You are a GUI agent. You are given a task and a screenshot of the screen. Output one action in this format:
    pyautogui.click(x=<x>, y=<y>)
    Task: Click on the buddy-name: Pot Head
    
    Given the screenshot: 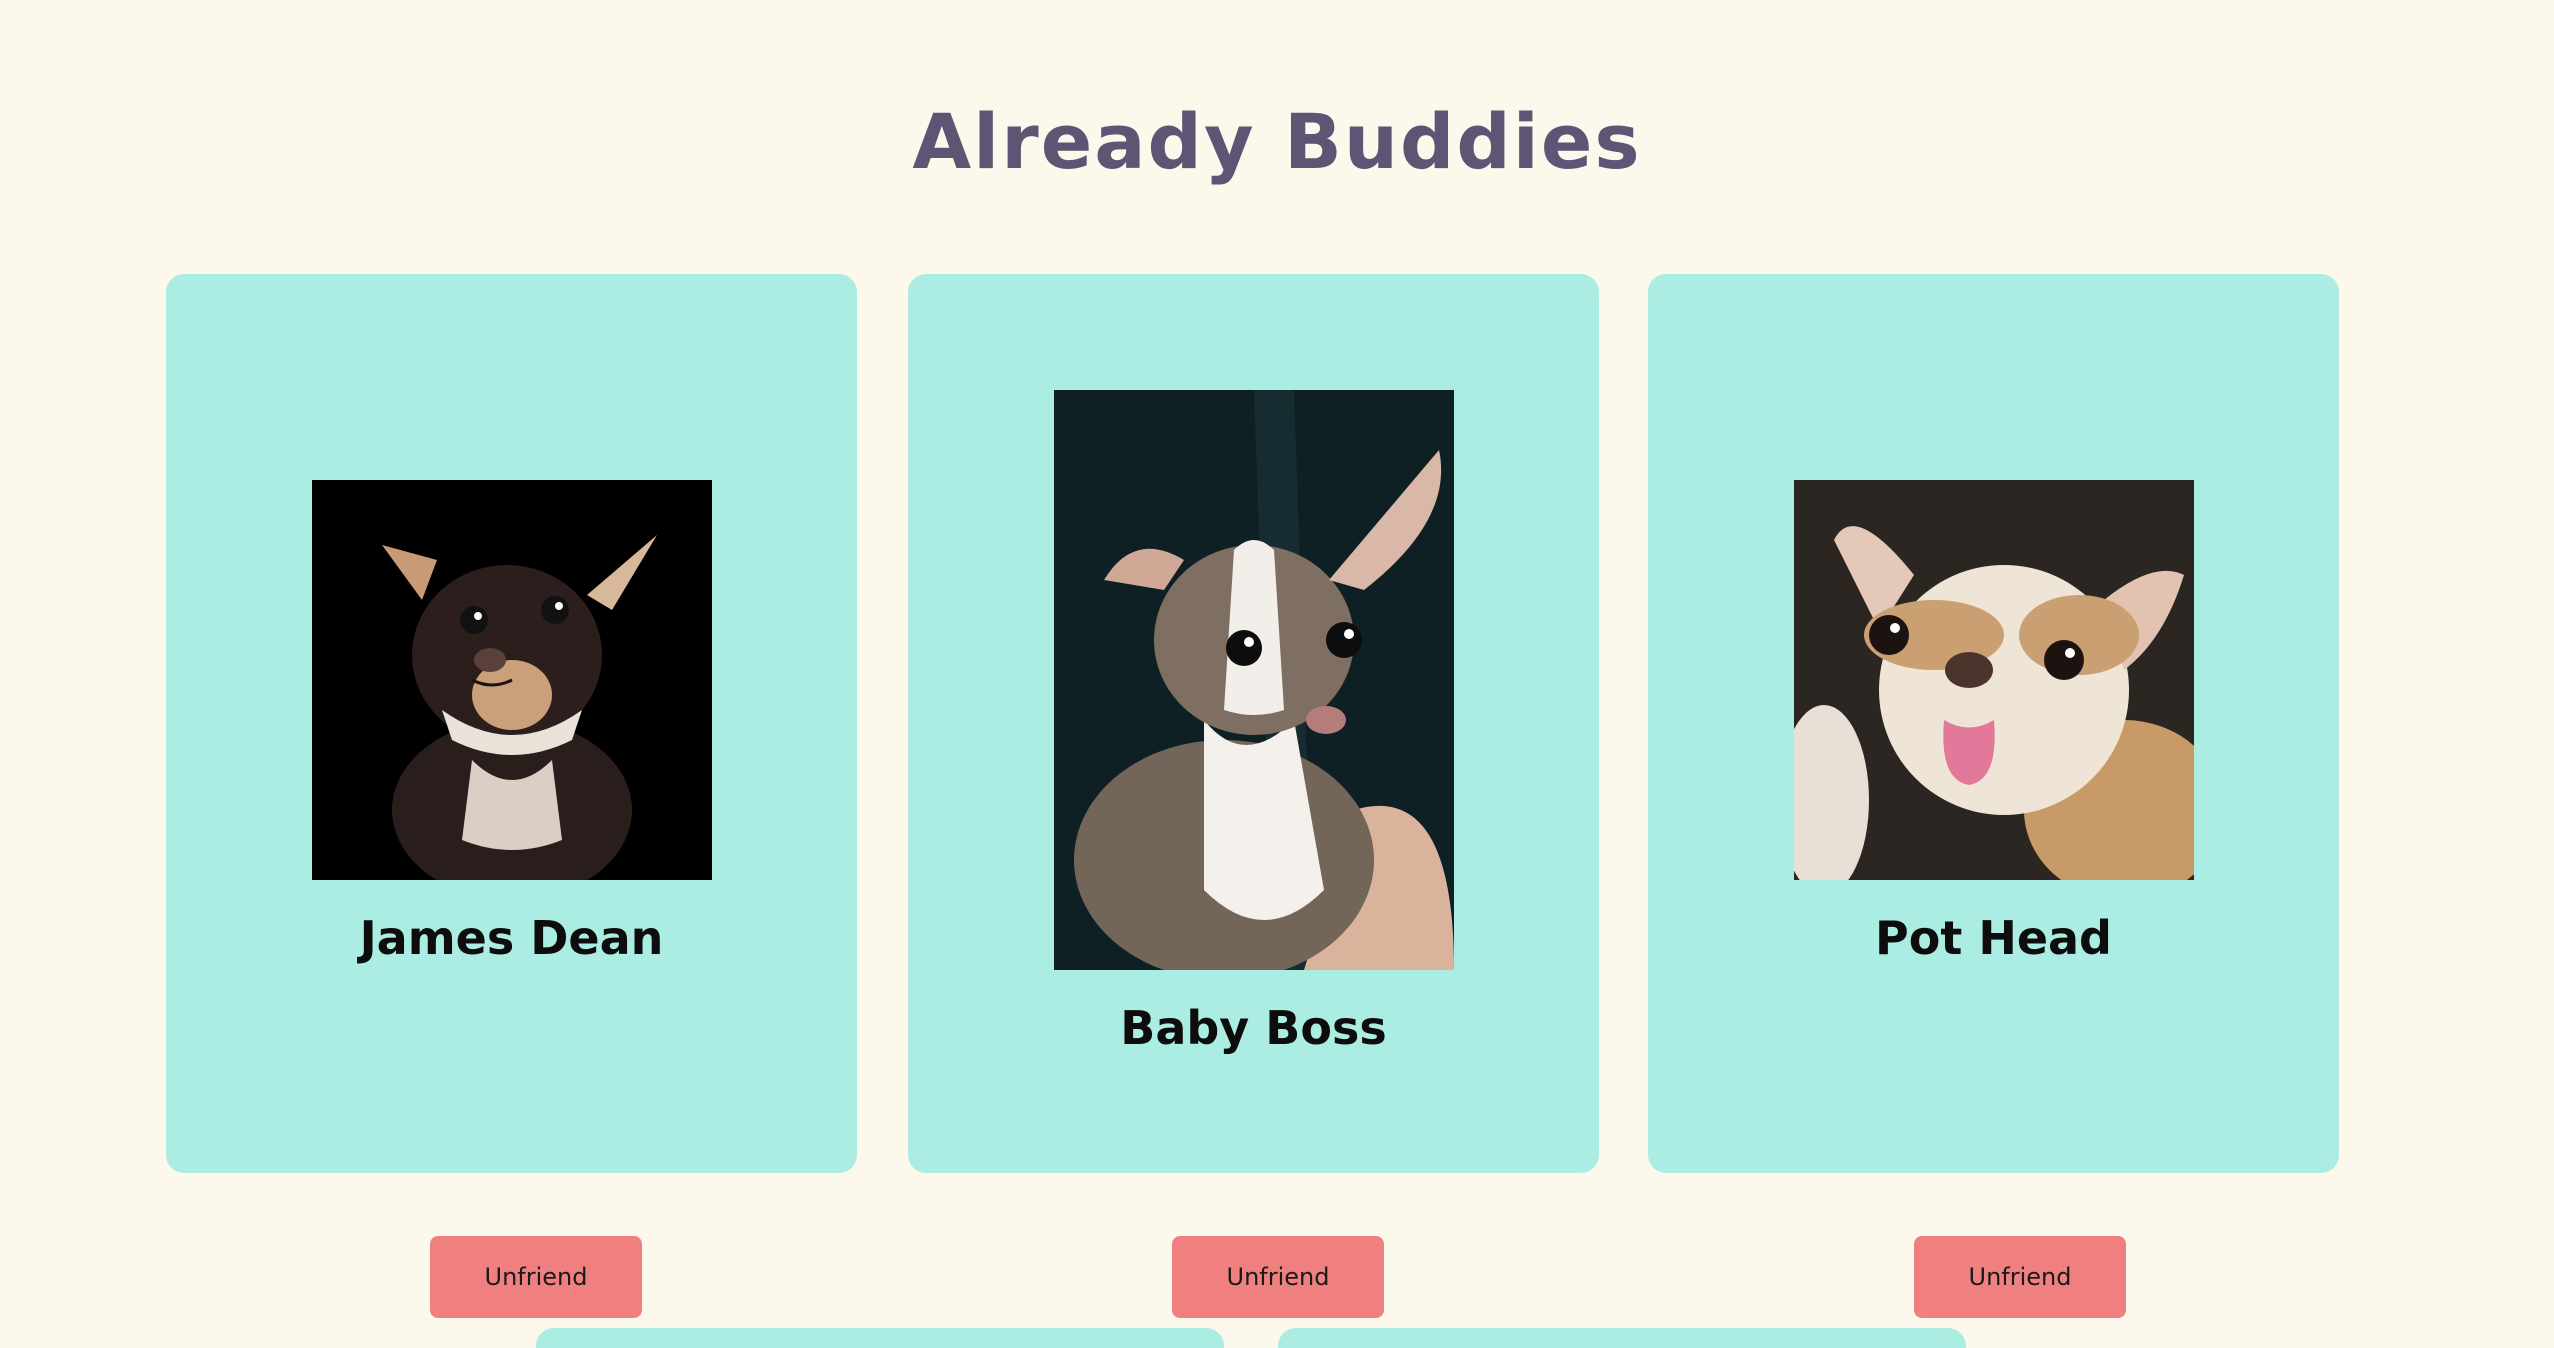 What is the action you would take?
    pyautogui.click(x=1993, y=937)
    